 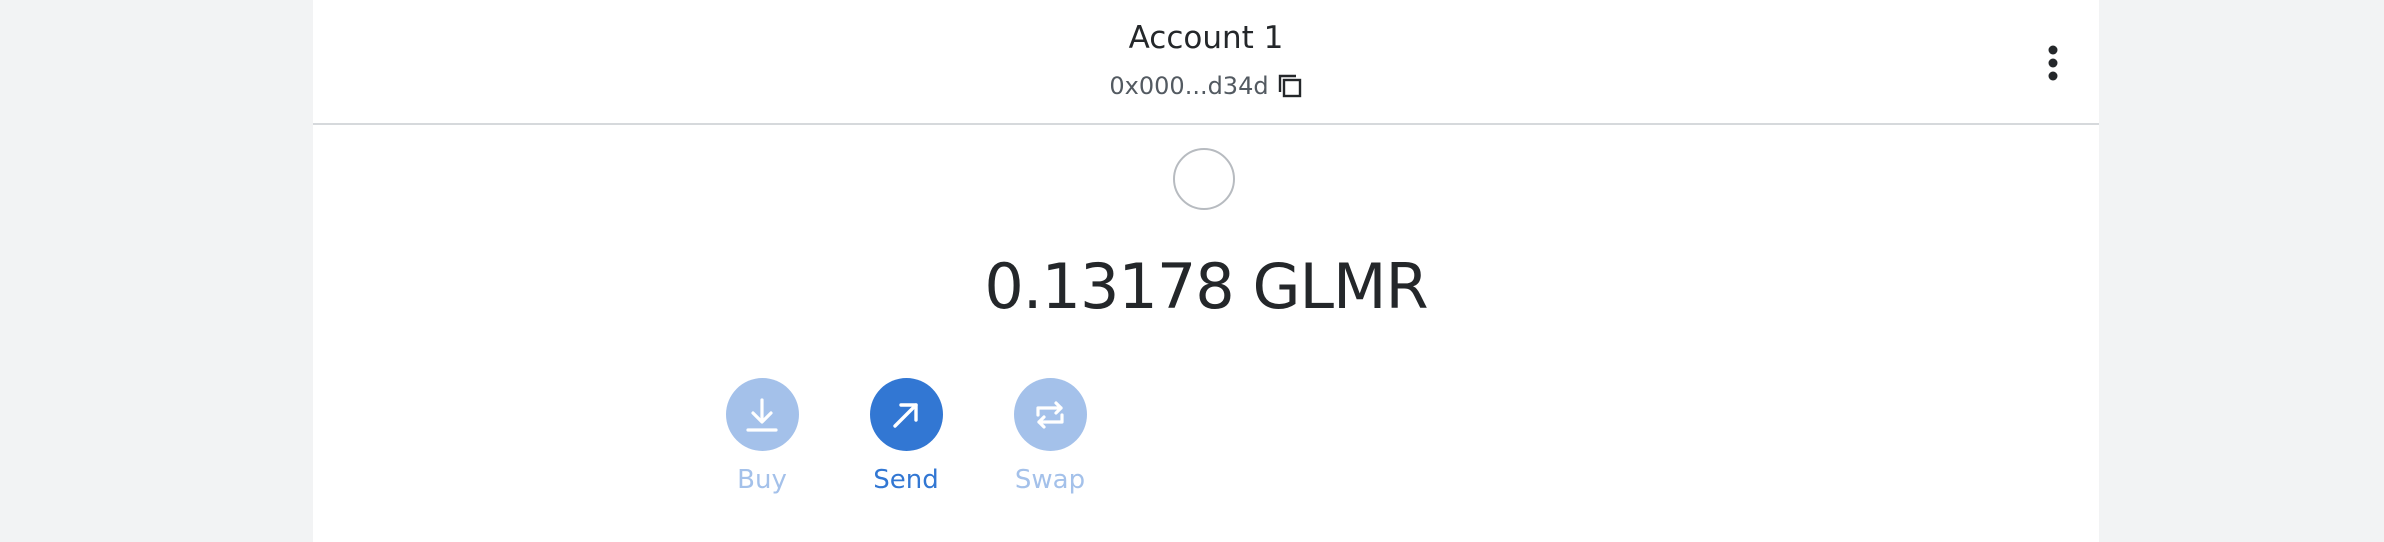 I want to click on swap-button-circle, so click(x=1050, y=414).